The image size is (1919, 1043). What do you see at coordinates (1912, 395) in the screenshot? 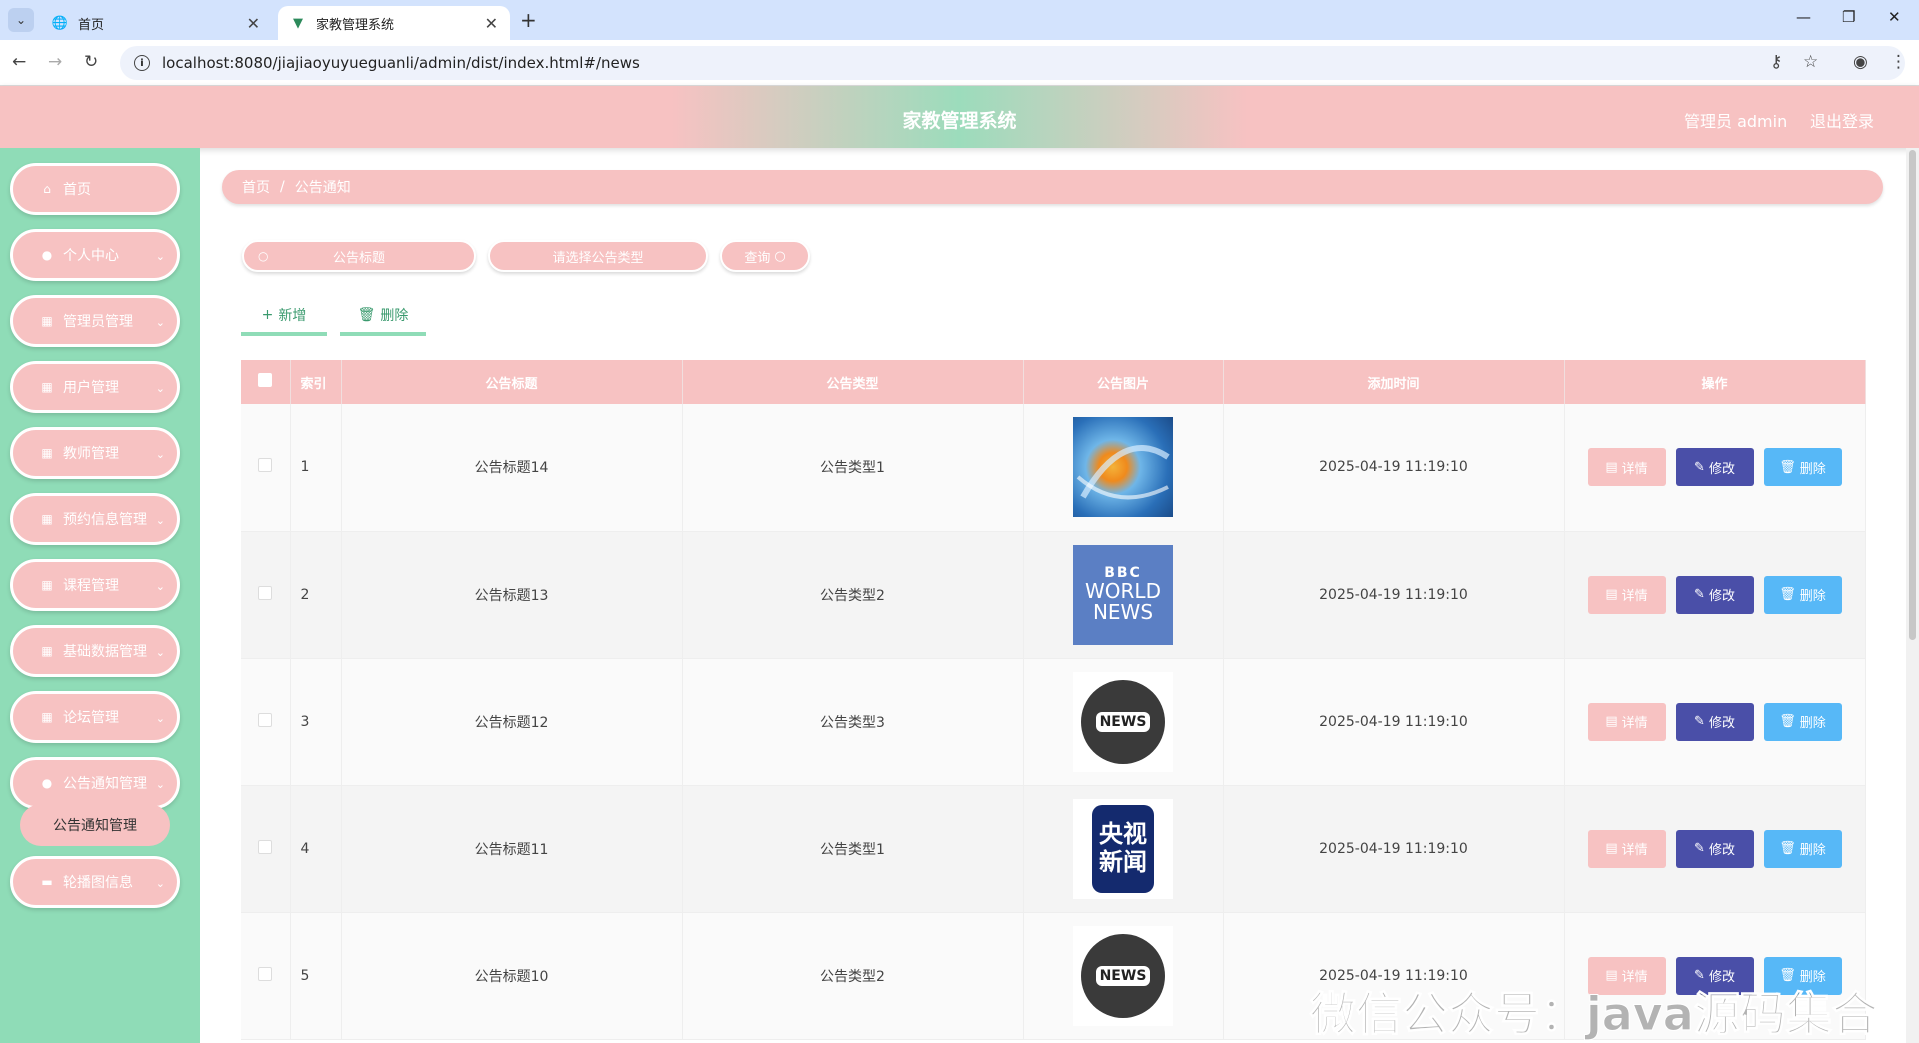
I see `scrollbar-thumb` at bounding box center [1912, 395].